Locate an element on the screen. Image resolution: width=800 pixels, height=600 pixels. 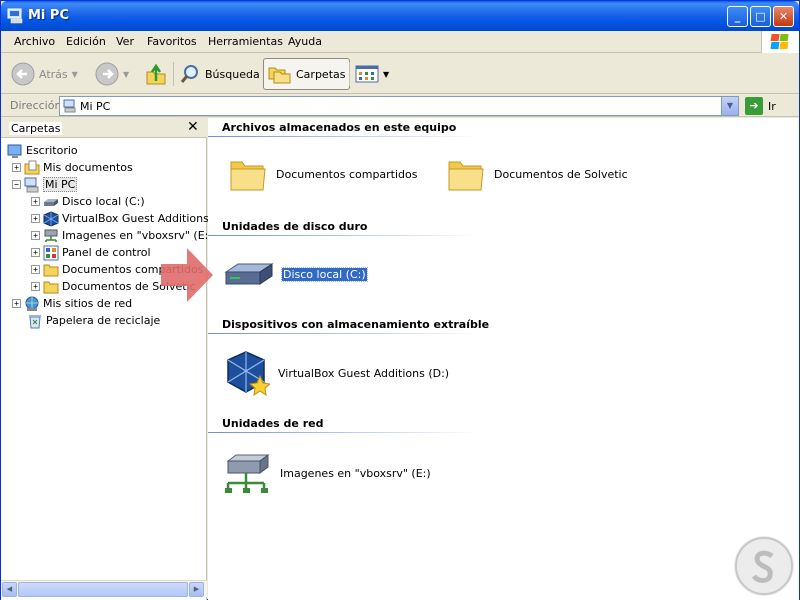
address-input: Mi PC ▼ is located at coordinates (399, 106).